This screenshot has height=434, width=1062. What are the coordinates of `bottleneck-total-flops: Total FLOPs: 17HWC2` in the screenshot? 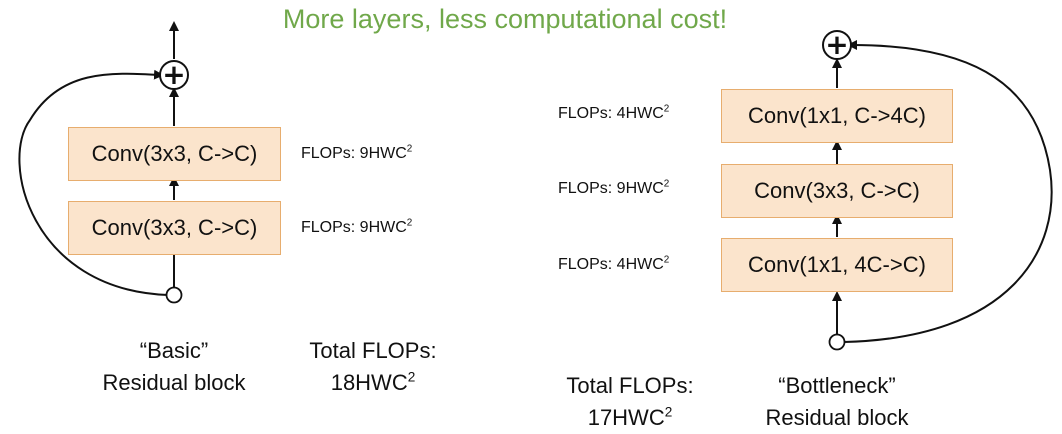 It's located at (630, 402).